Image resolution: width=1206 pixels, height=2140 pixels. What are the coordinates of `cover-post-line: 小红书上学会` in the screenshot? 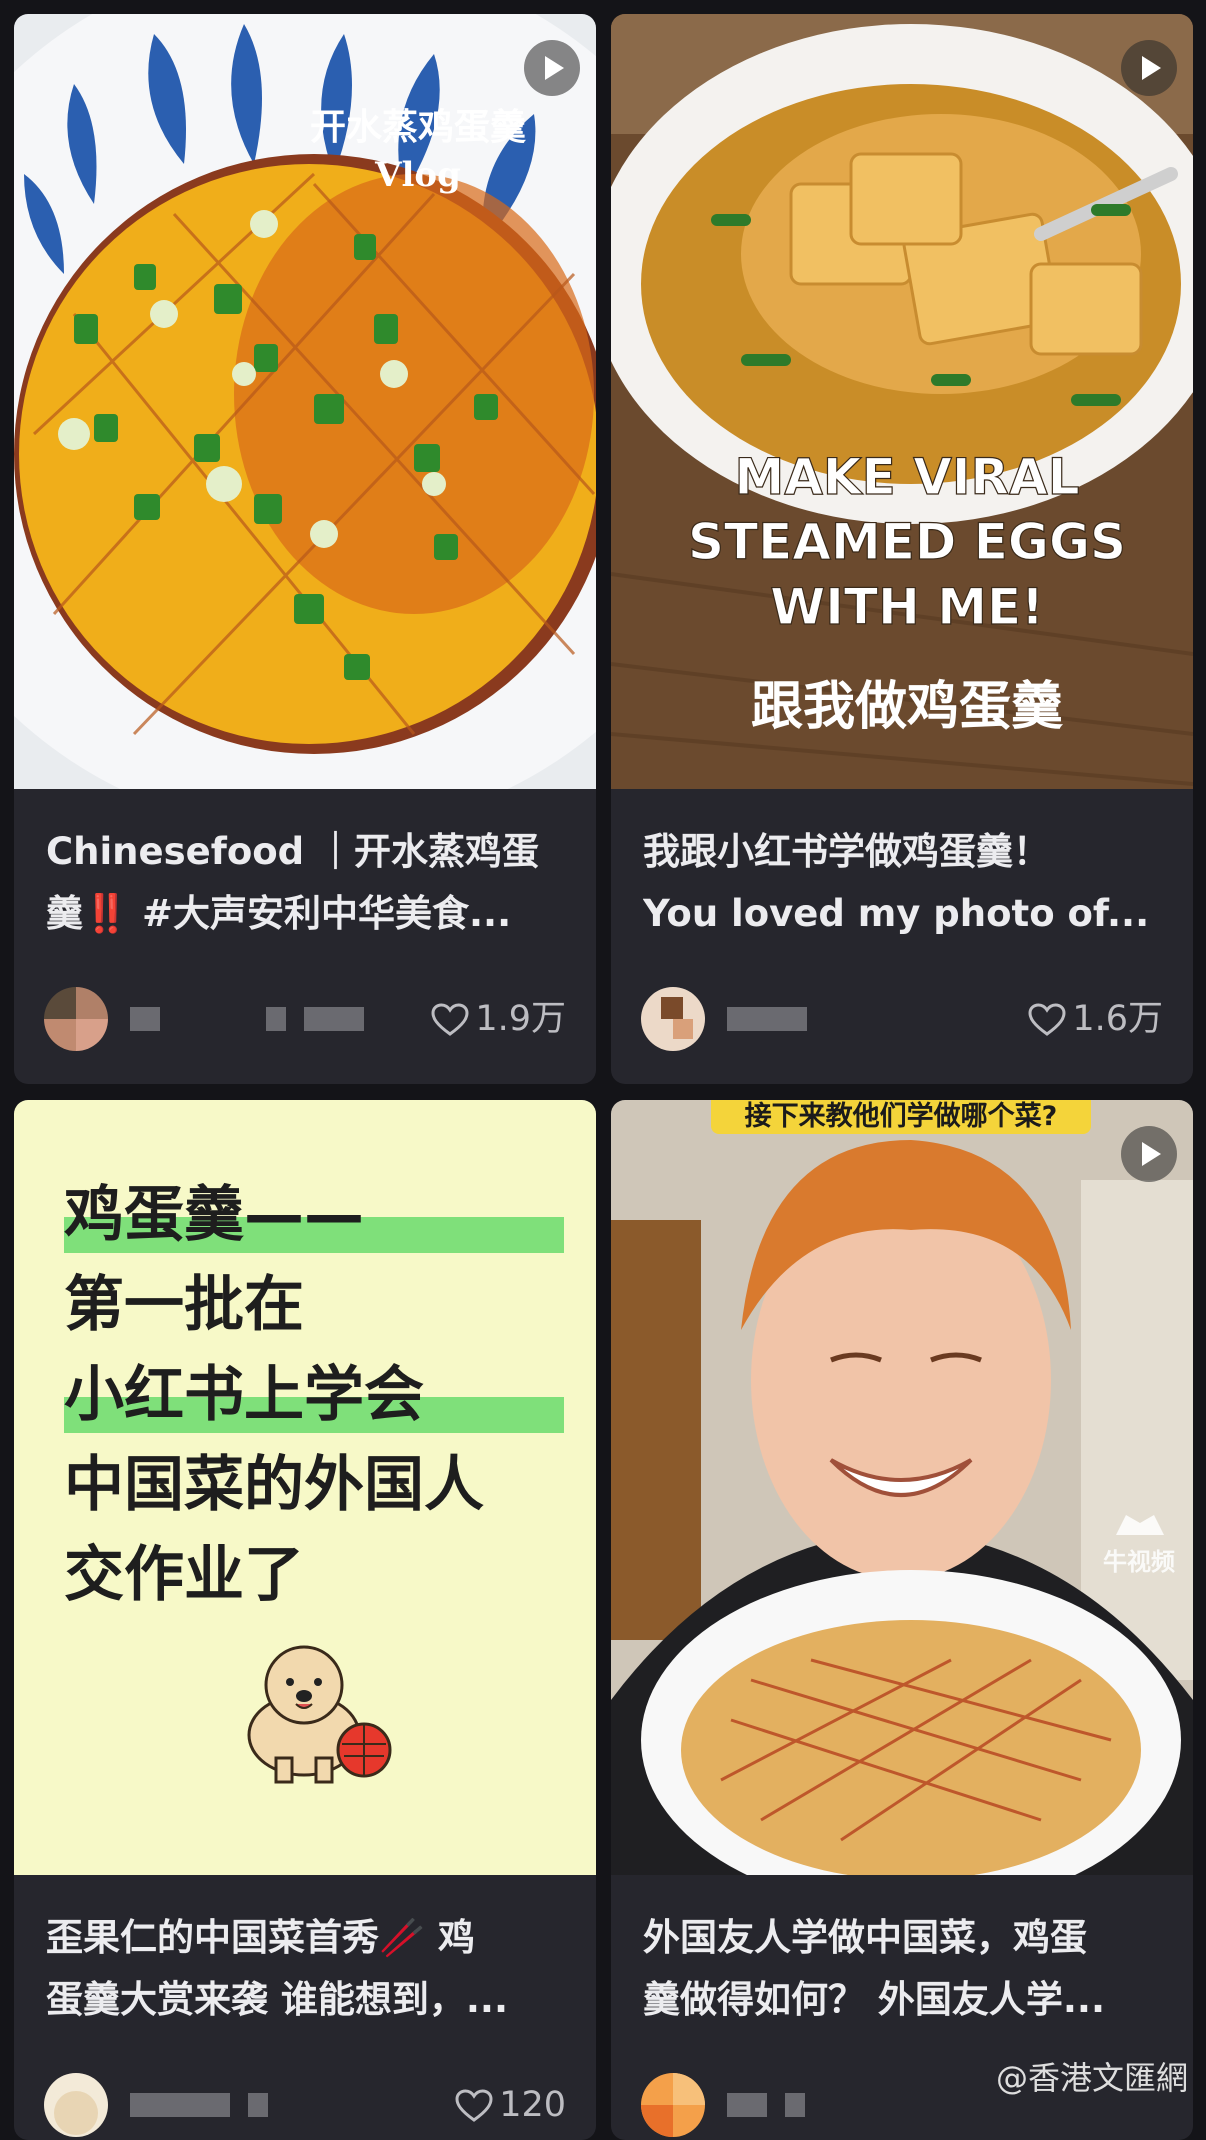 It's located at (314, 1395).